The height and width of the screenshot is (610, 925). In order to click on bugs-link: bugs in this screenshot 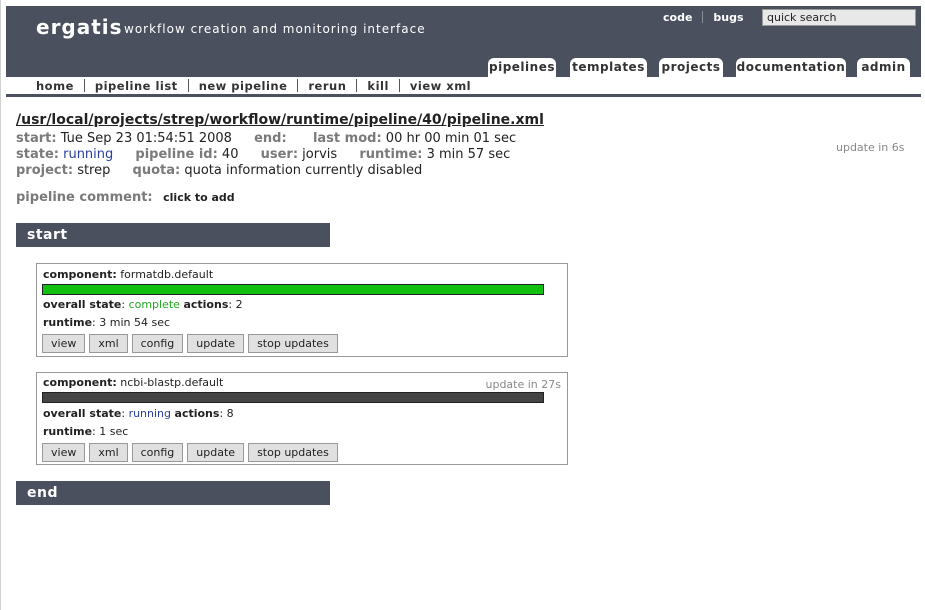, I will do `click(728, 17)`.